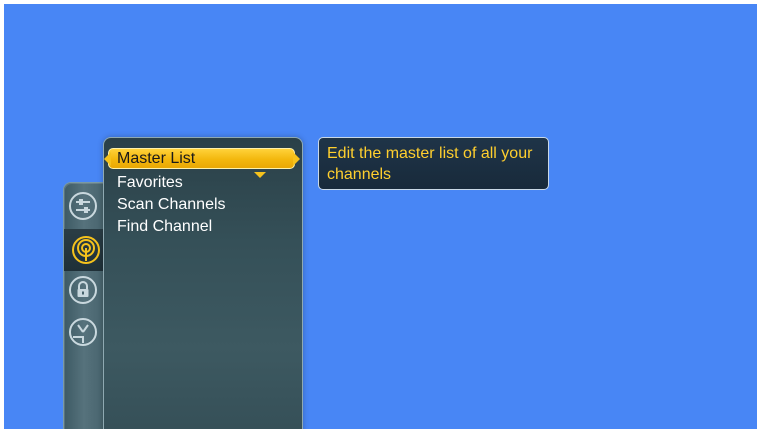 The height and width of the screenshot is (429, 761). Describe the element at coordinates (171, 205) in the screenshot. I see `menu-item-scan-channels: Scan Channels` at that location.